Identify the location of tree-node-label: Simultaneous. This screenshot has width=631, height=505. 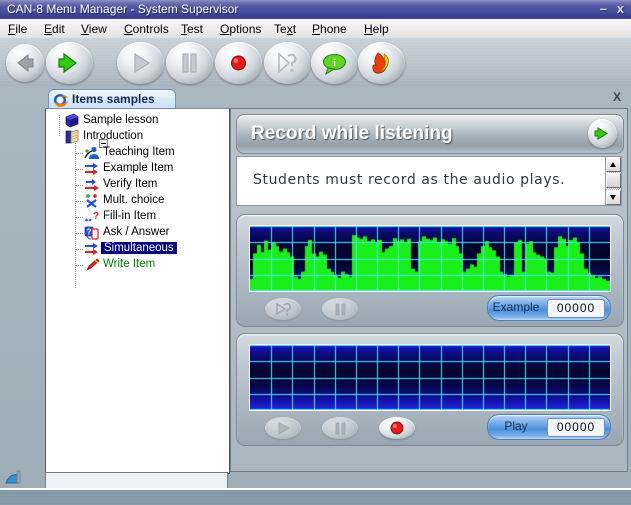
(139, 248).